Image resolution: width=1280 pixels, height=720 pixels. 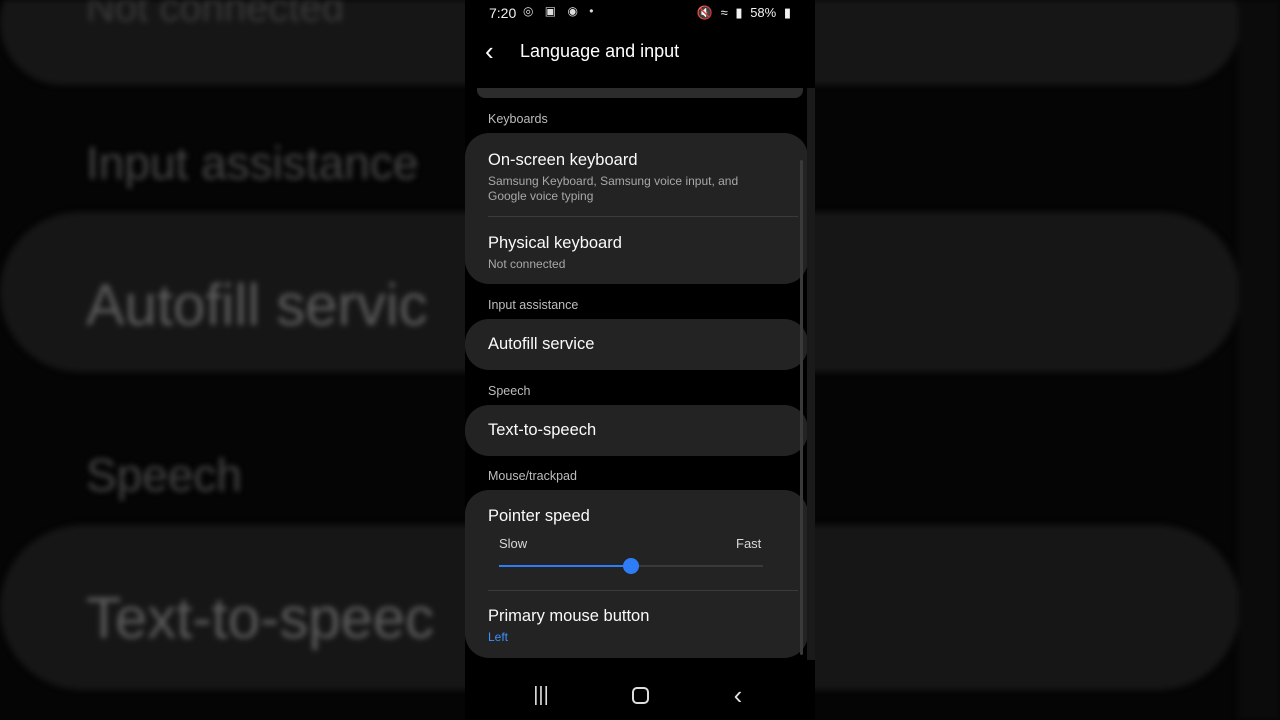 I want to click on input-assistance-card: Autofill service, so click(x=636, y=344).